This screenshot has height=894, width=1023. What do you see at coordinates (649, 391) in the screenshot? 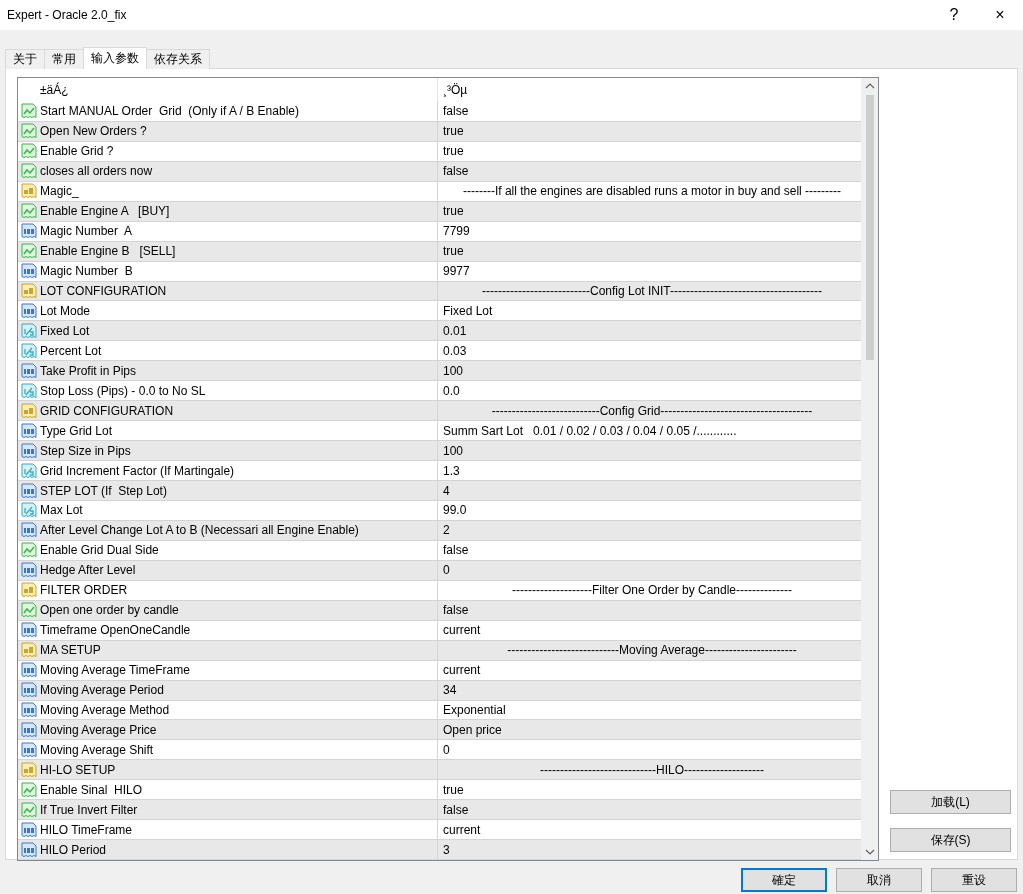
I see `parameter-value: 0.0` at bounding box center [649, 391].